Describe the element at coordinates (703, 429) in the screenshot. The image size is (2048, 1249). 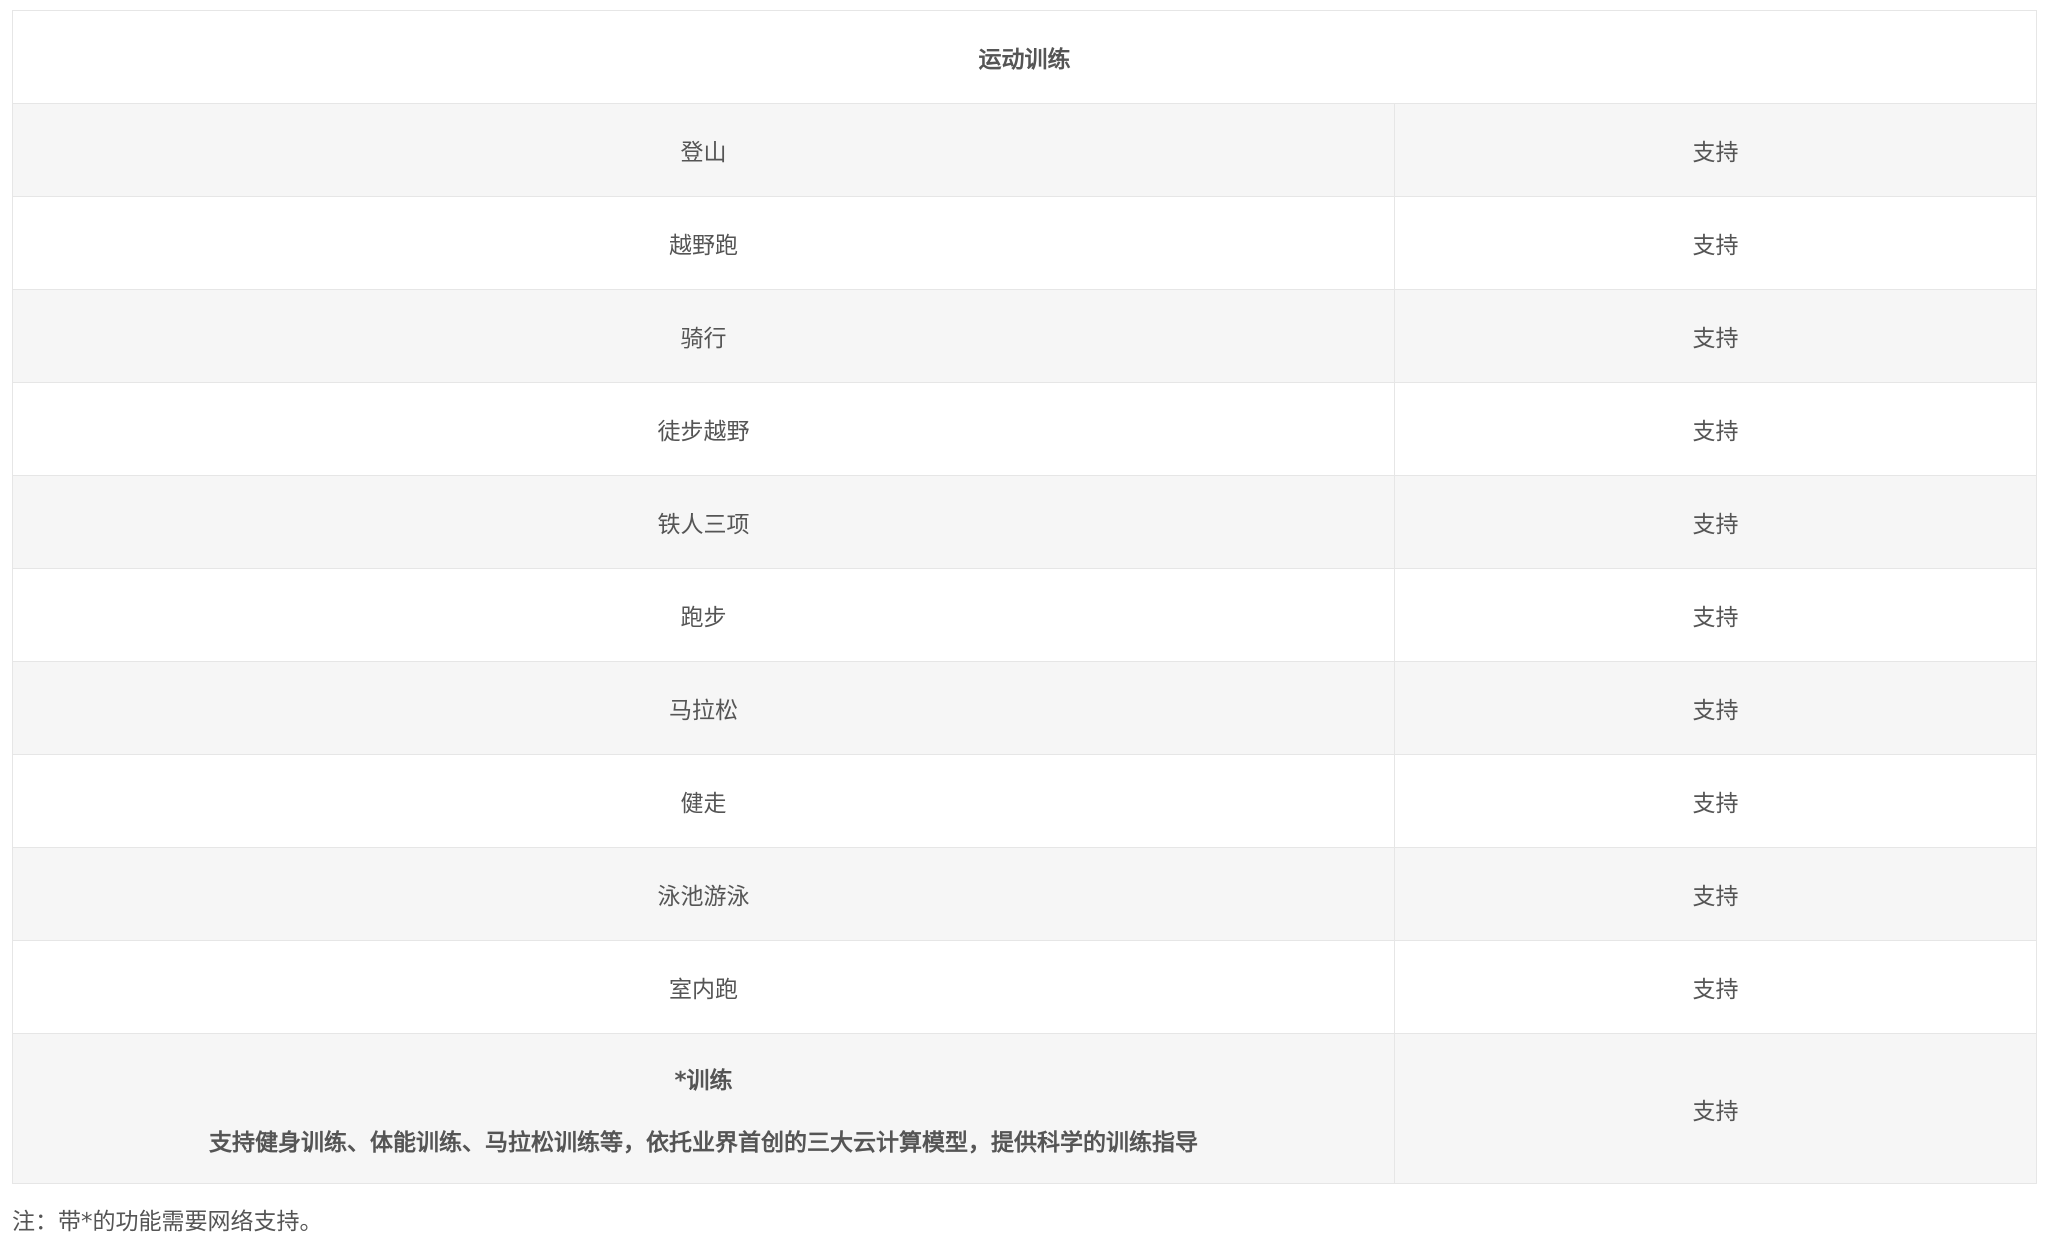
I see `feature-name: 徒步越野` at that location.